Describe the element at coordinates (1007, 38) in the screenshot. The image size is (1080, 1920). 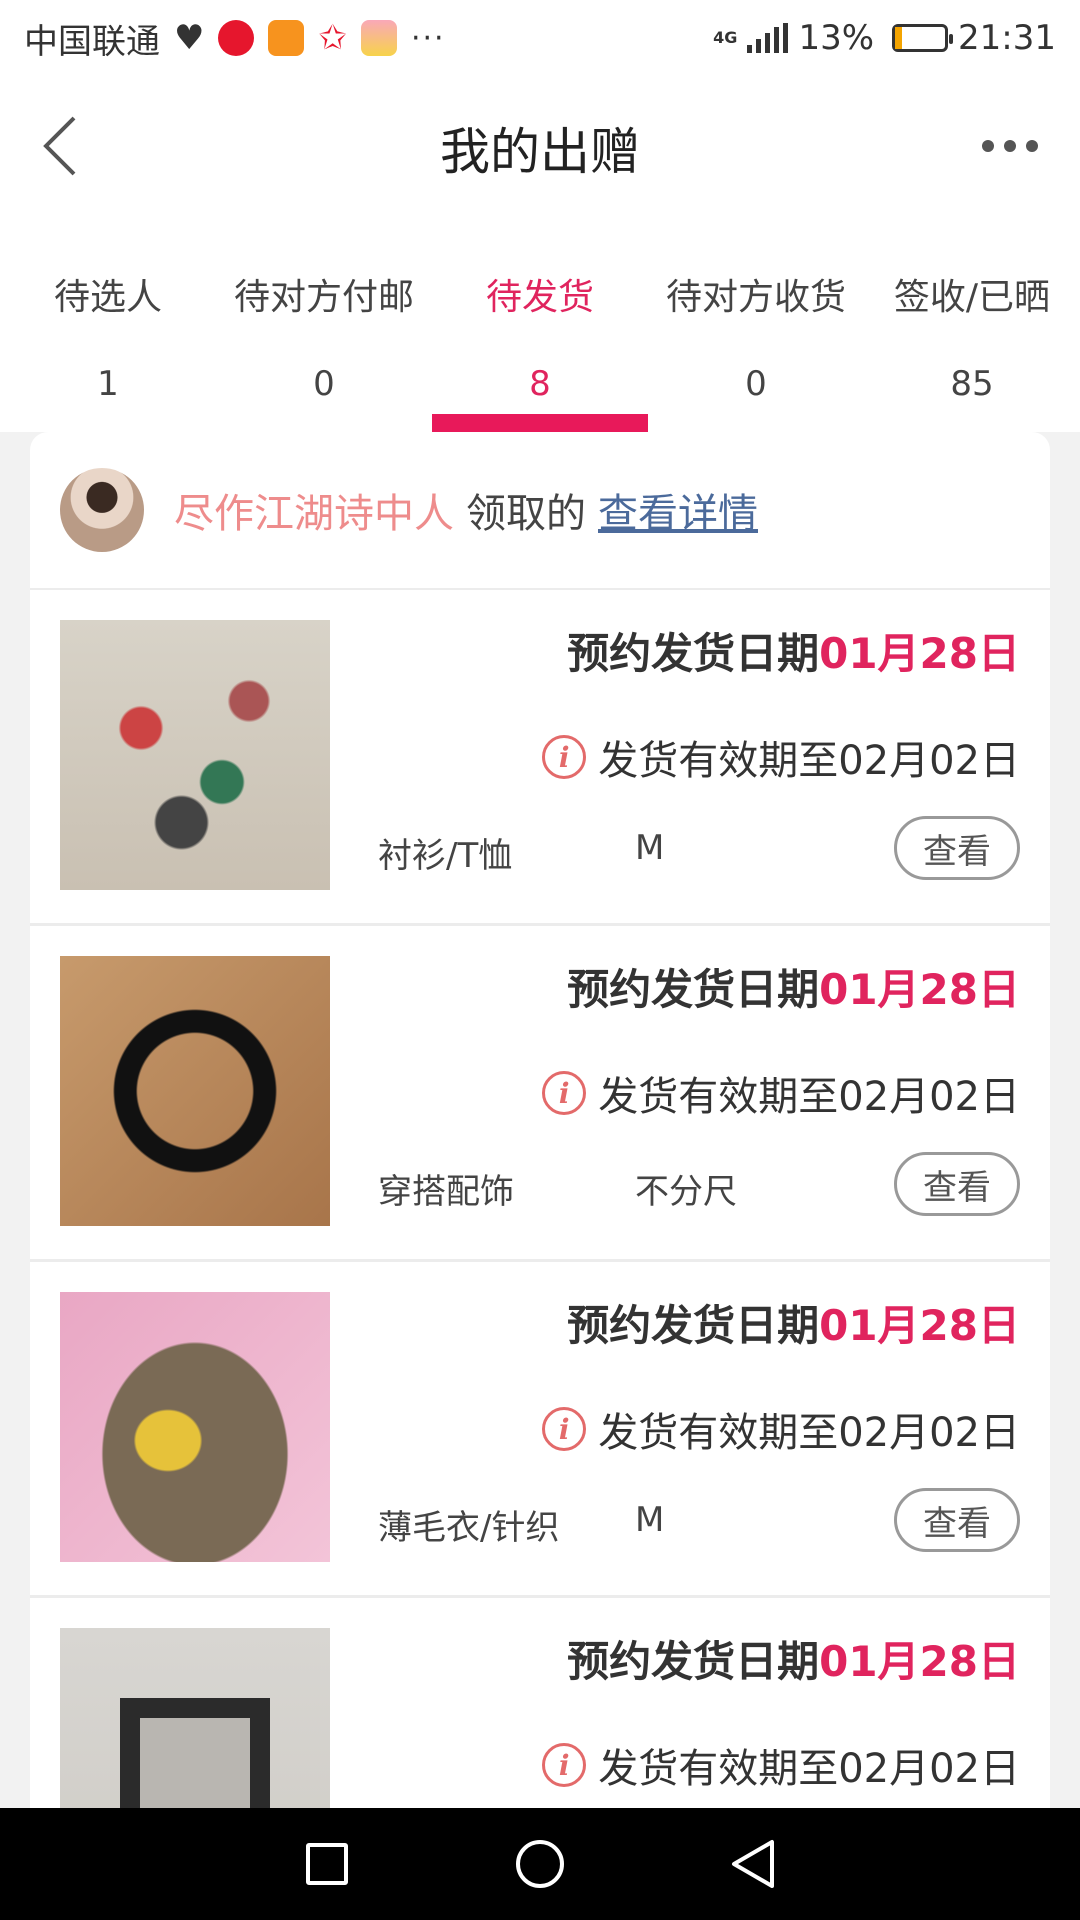
I see `clock: 21:31` at that location.